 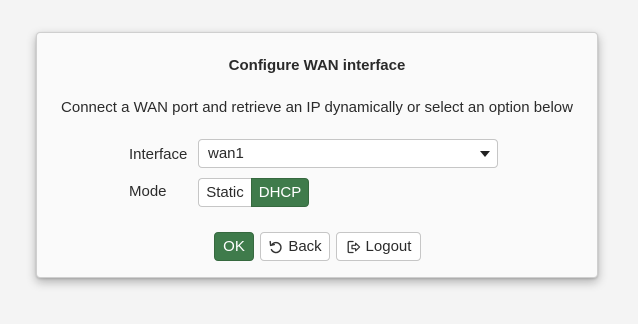 I want to click on caret-down-icon, so click(x=485, y=154).